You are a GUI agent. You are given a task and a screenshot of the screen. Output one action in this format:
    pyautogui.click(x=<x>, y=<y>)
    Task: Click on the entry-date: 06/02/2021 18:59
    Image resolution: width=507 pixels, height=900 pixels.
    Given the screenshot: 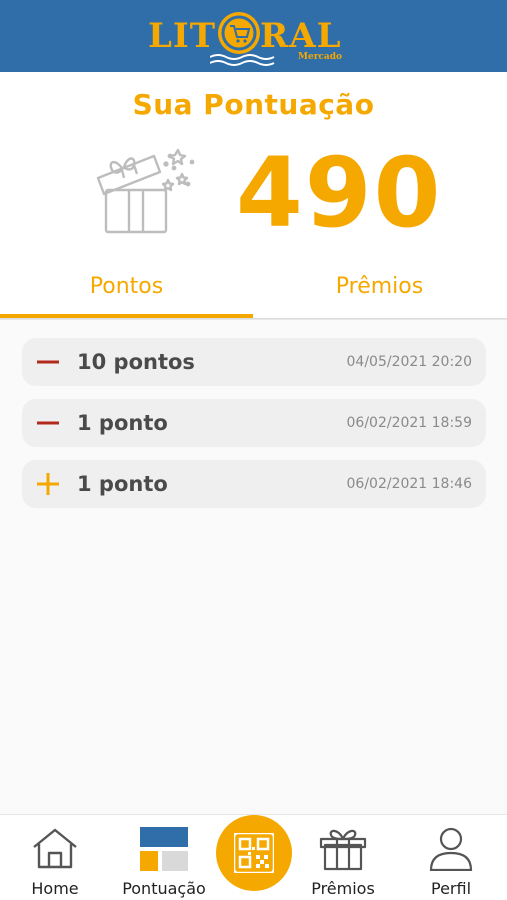 What is the action you would take?
    pyautogui.click(x=409, y=423)
    